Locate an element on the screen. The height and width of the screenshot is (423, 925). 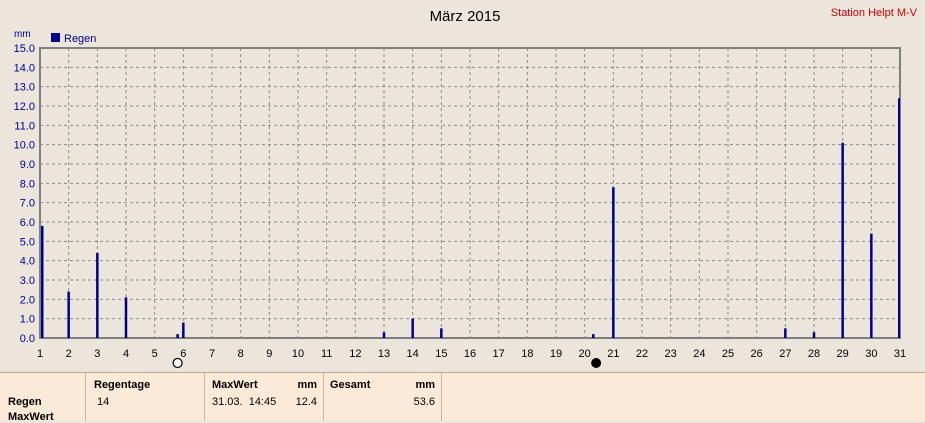
x-tick-label: 7 is located at coordinates (212, 354).